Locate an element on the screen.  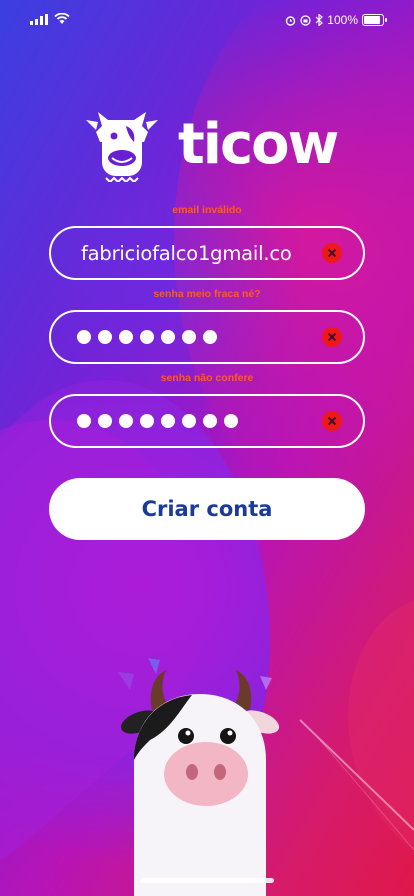
password-error: senha meio fraca né? is located at coordinates (207, 294).